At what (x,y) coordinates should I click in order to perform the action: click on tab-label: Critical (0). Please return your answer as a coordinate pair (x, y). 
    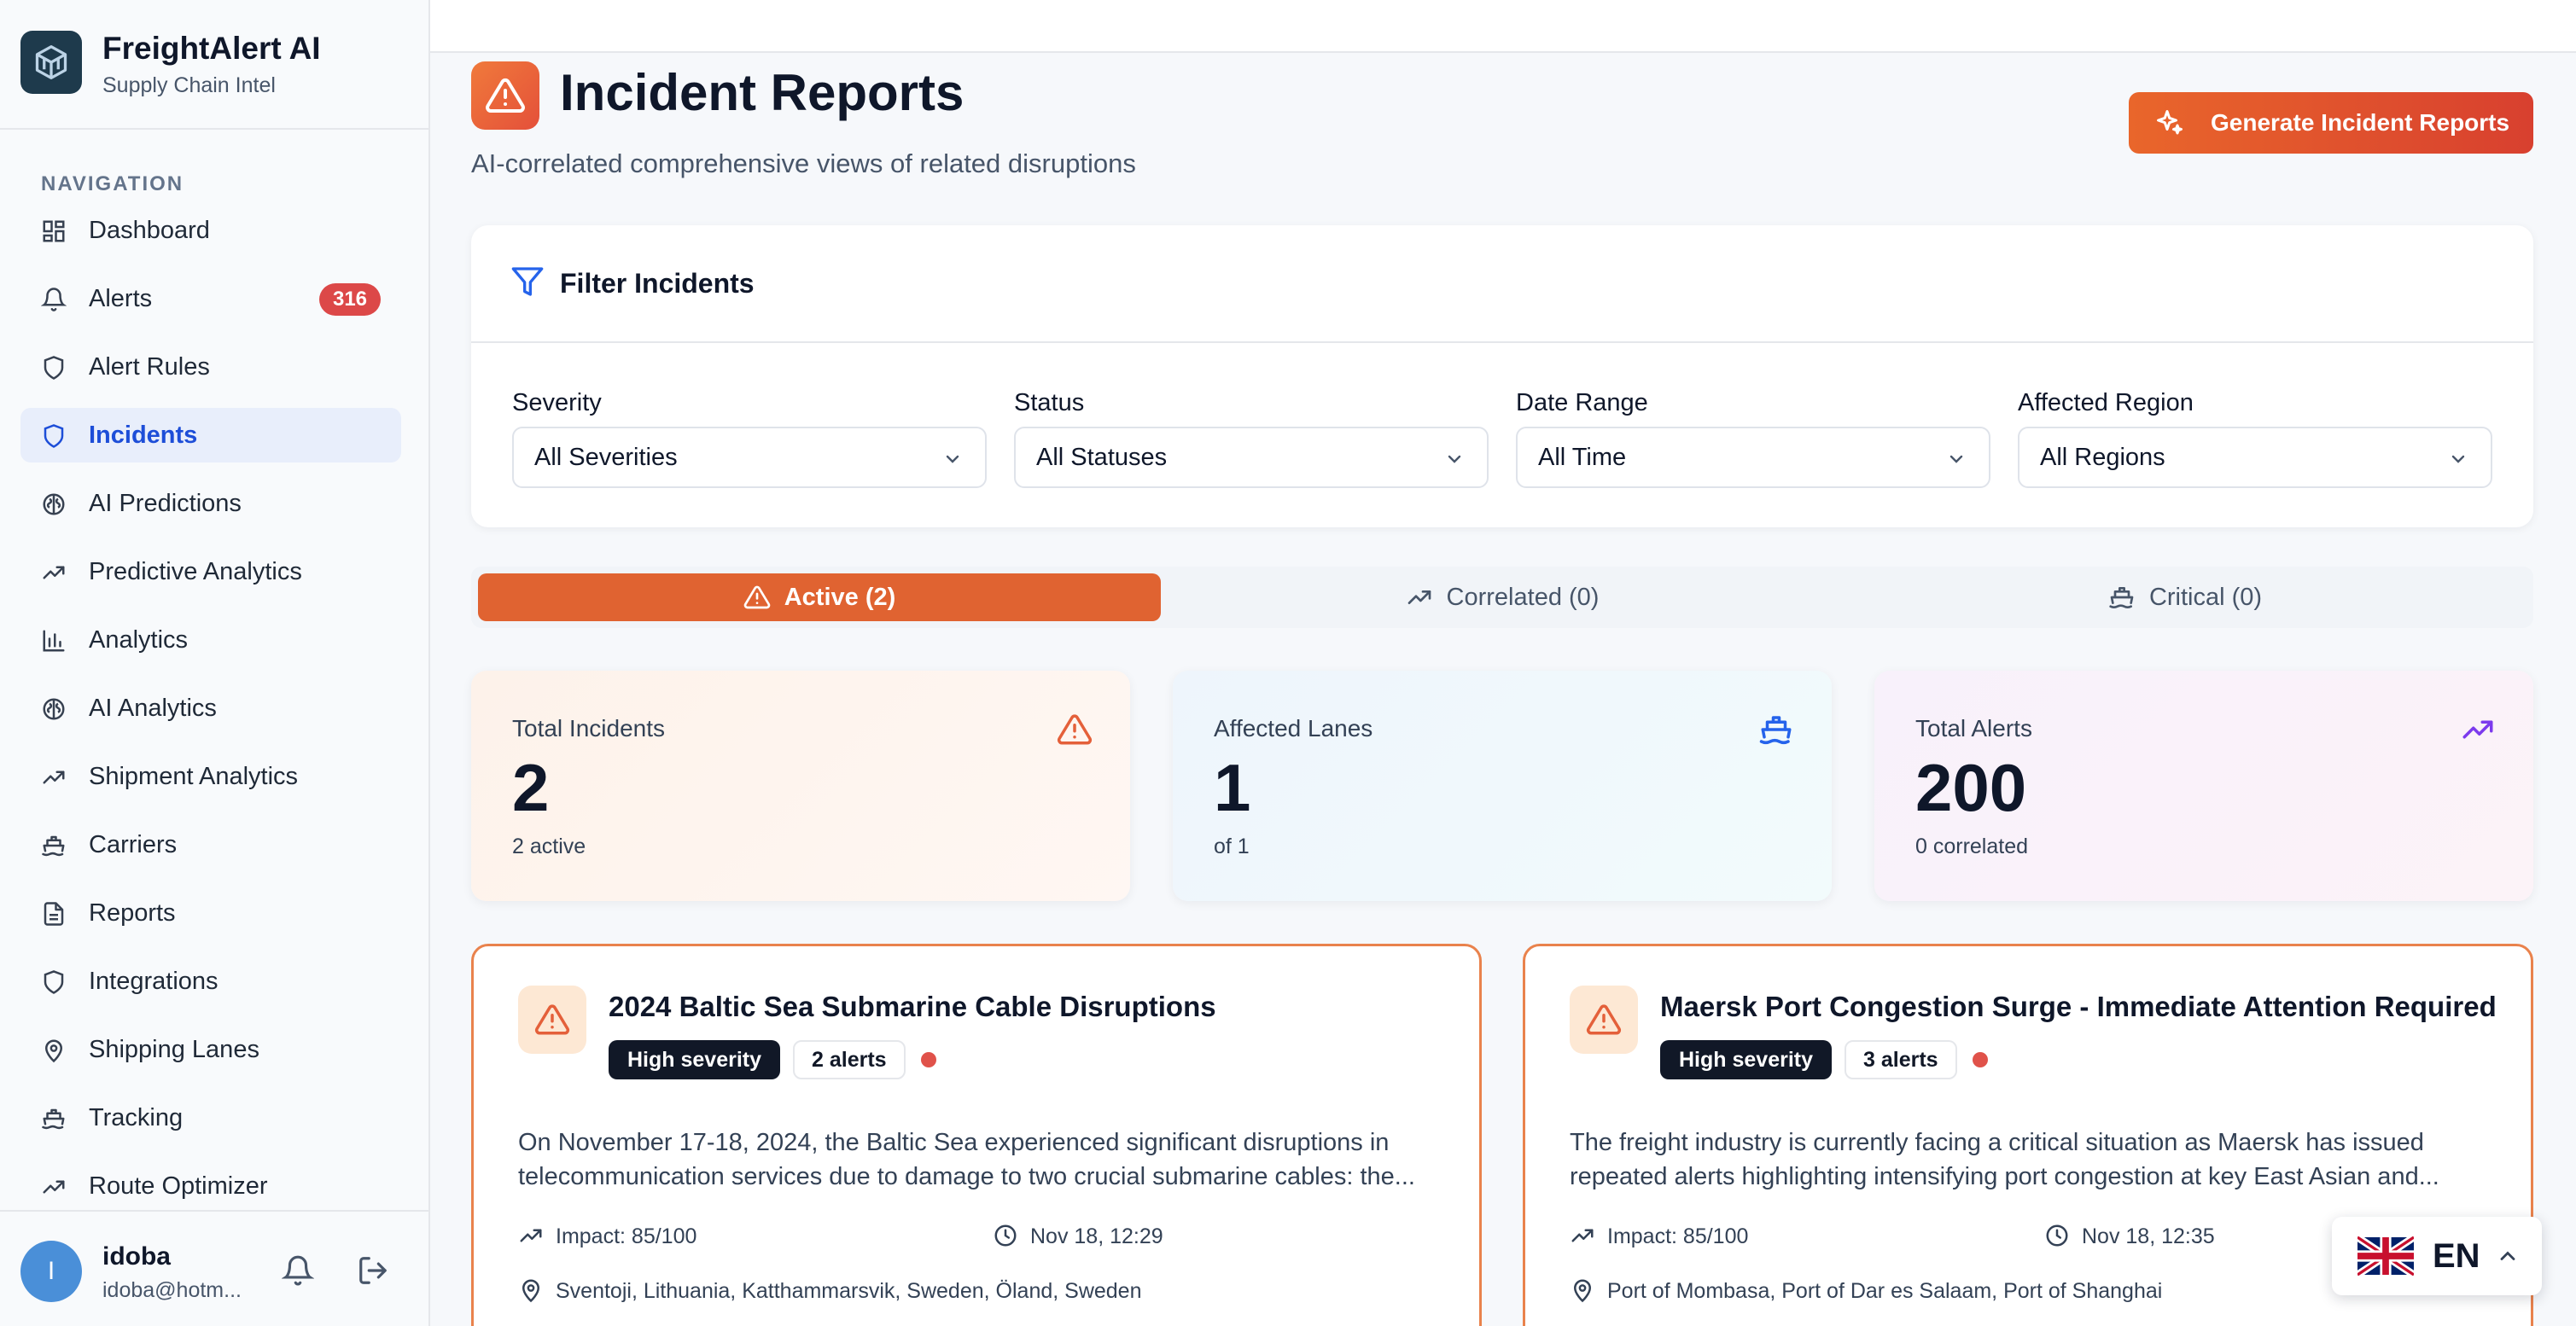
    Looking at the image, I should click on (2205, 598).